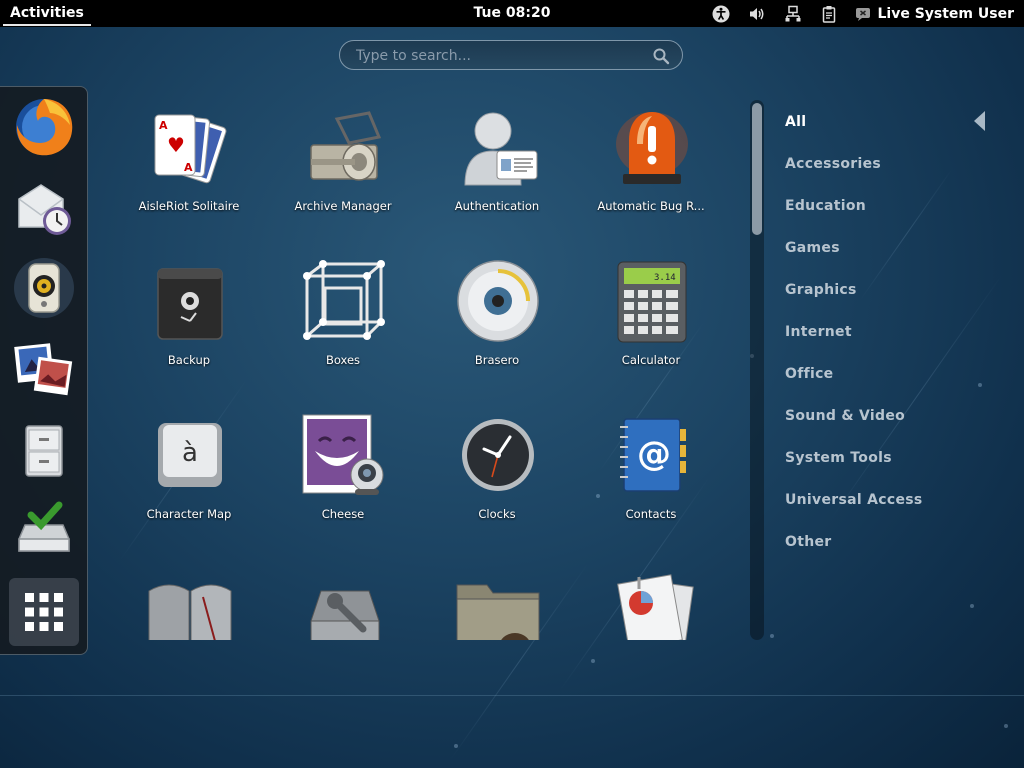 The image size is (1024, 768). What do you see at coordinates (818, 332) in the screenshot?
I see `category-internet: Internet` at bounding box center [818, 332].